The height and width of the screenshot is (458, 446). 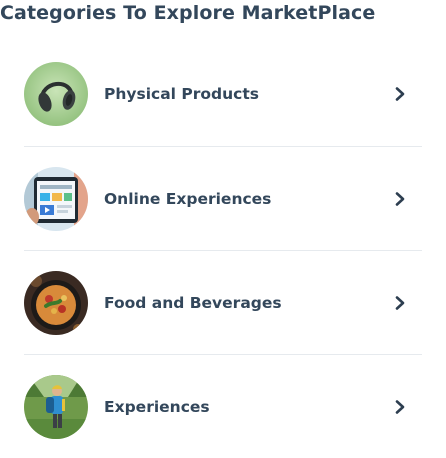 What do you see at coordinates (188, 198) in the screenshot?
I see `category-label: Online Experiences` at bounding box center [188, 198].